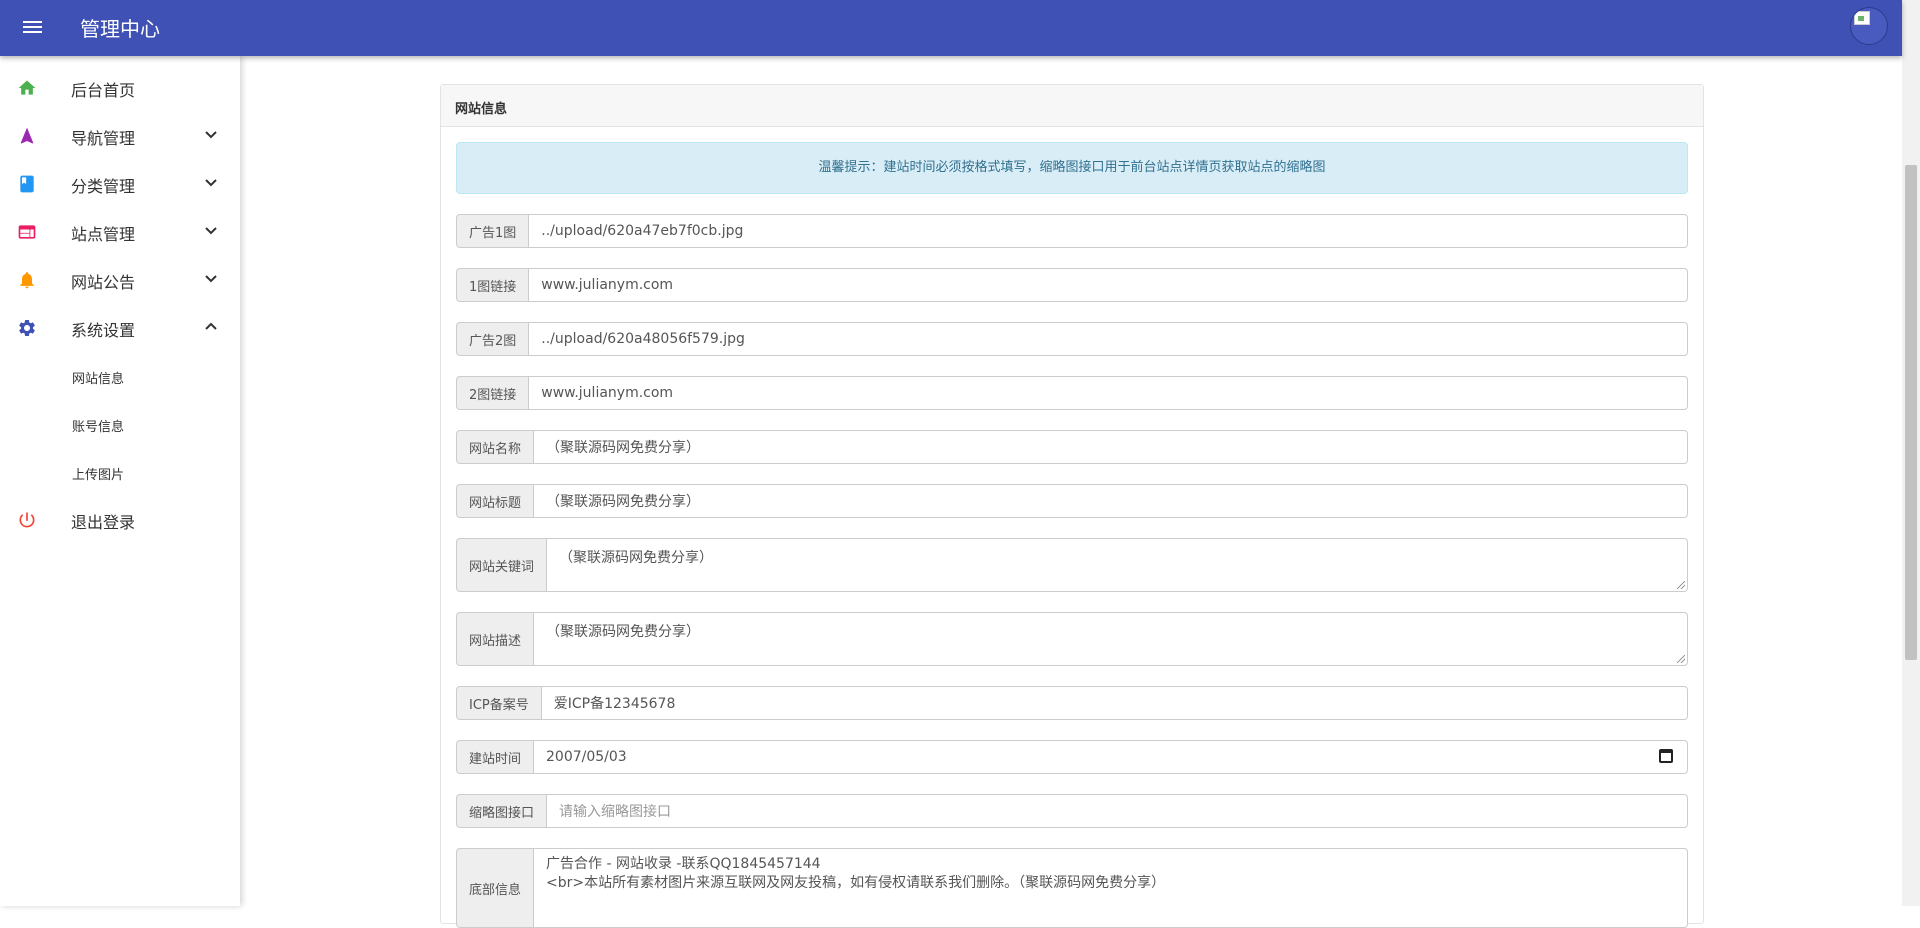 This screenshot has height=928, width=1920. I want to click on avatar, so click(1869, 26).